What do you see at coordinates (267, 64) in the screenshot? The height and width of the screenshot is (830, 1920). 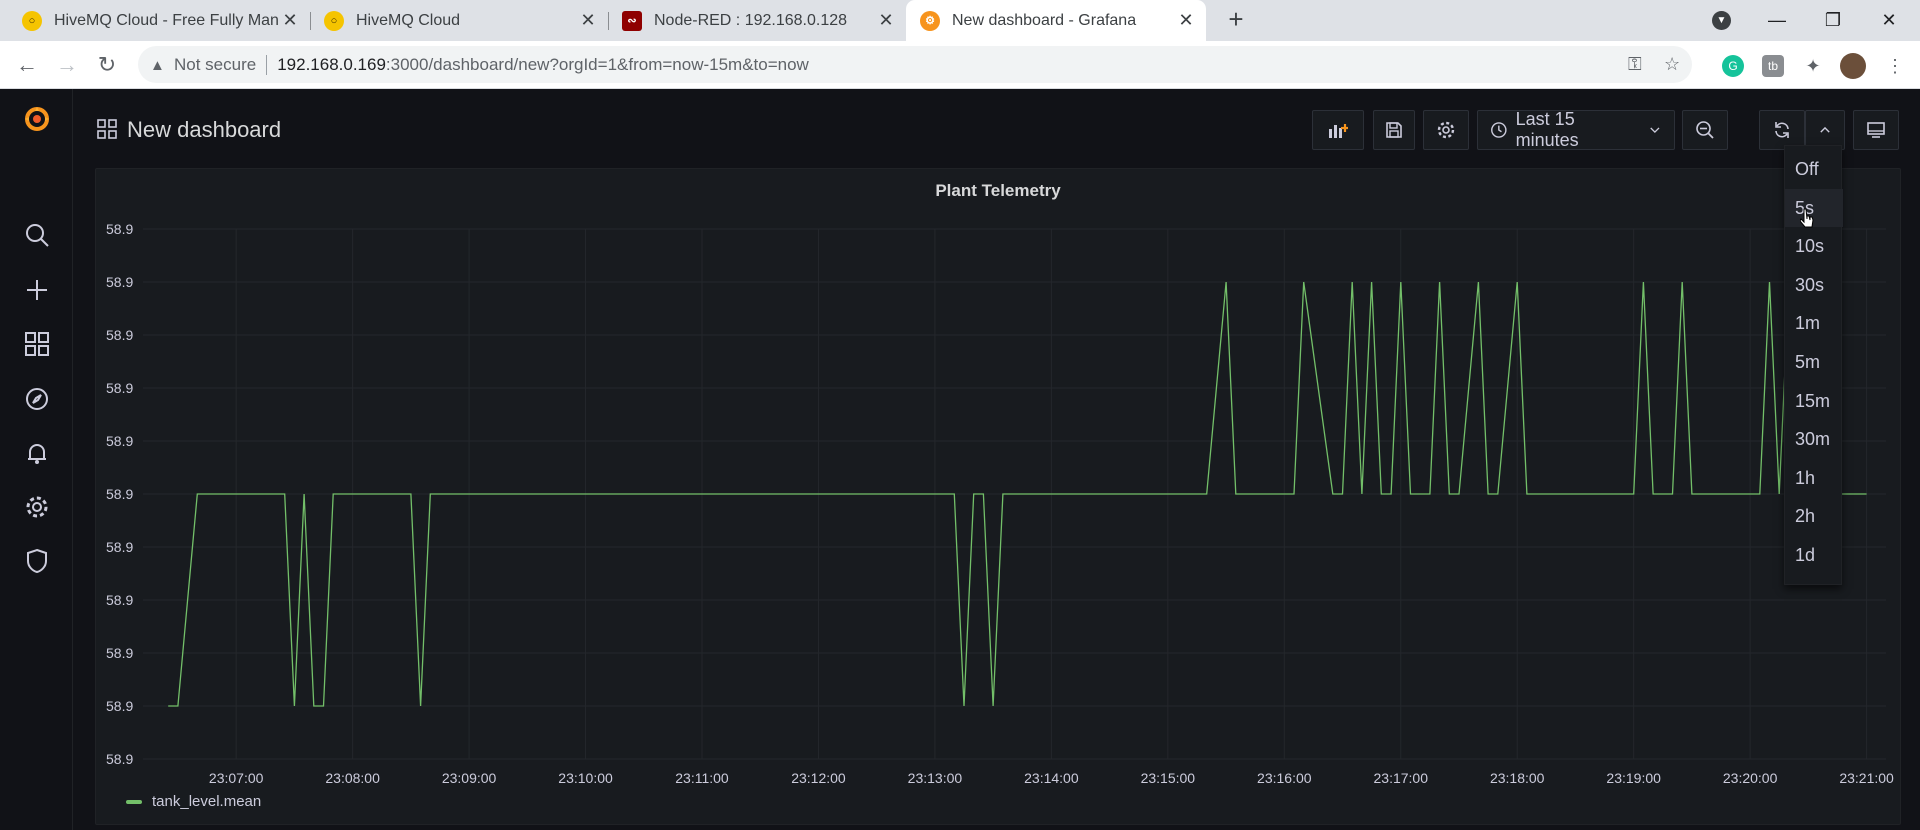 I see `divider` at bounding box center [267, 64].